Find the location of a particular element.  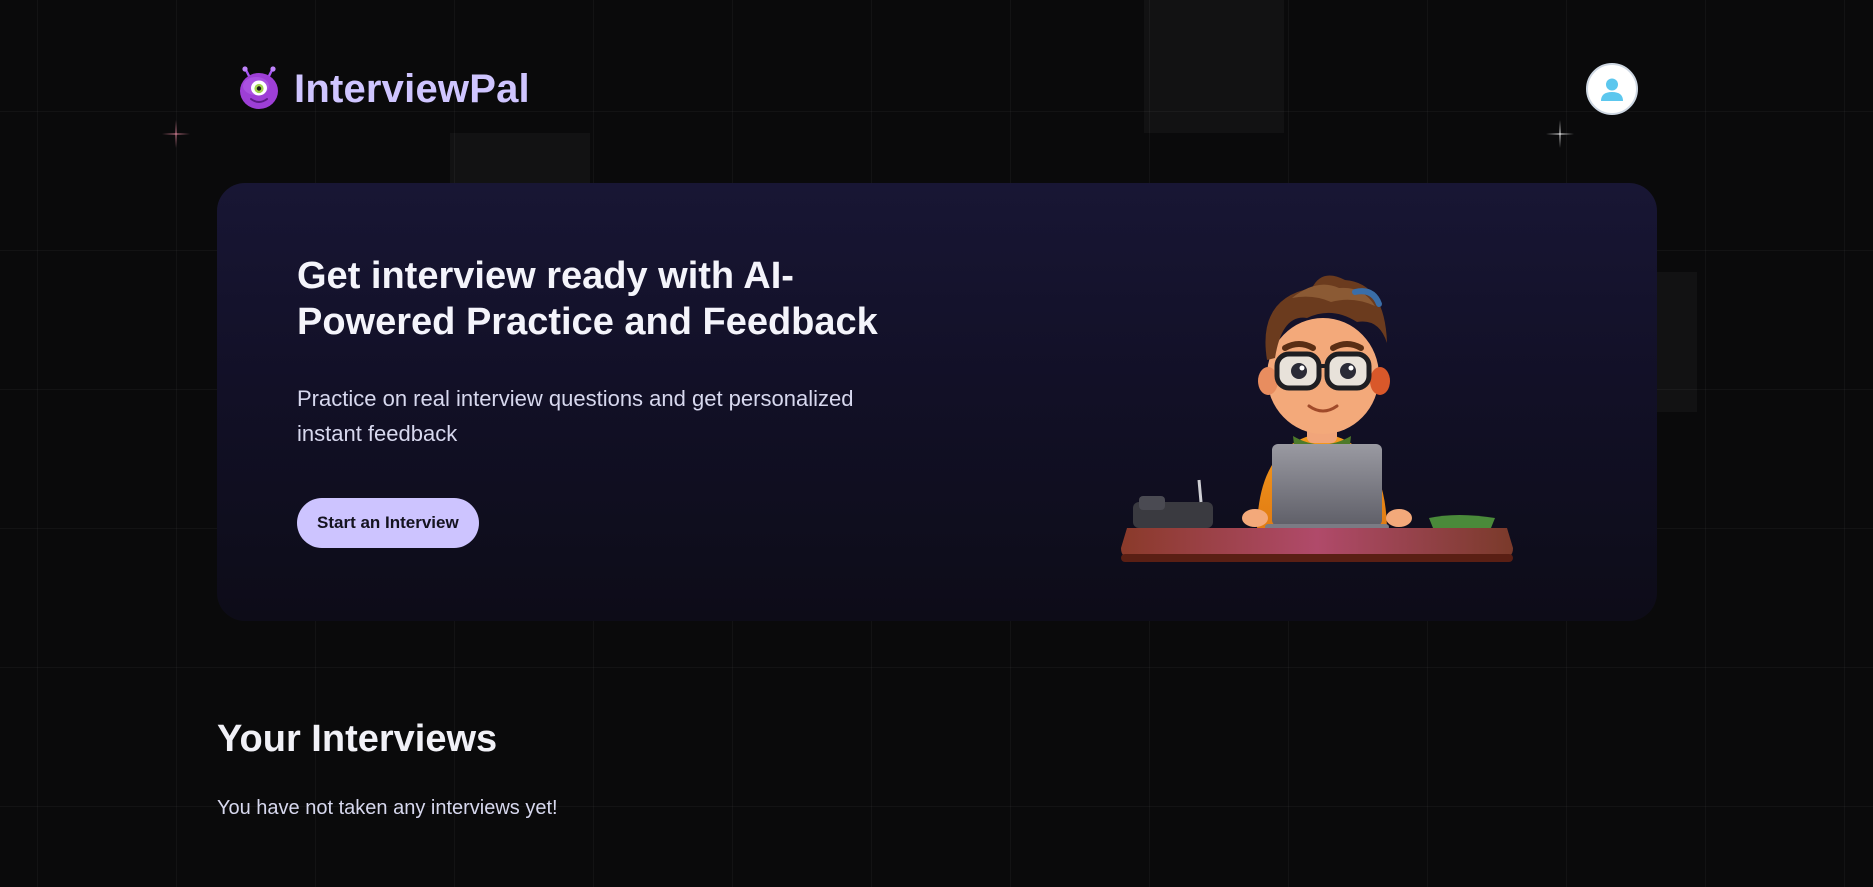

navbar: InterviewPal is located at coordinates (937, 89).